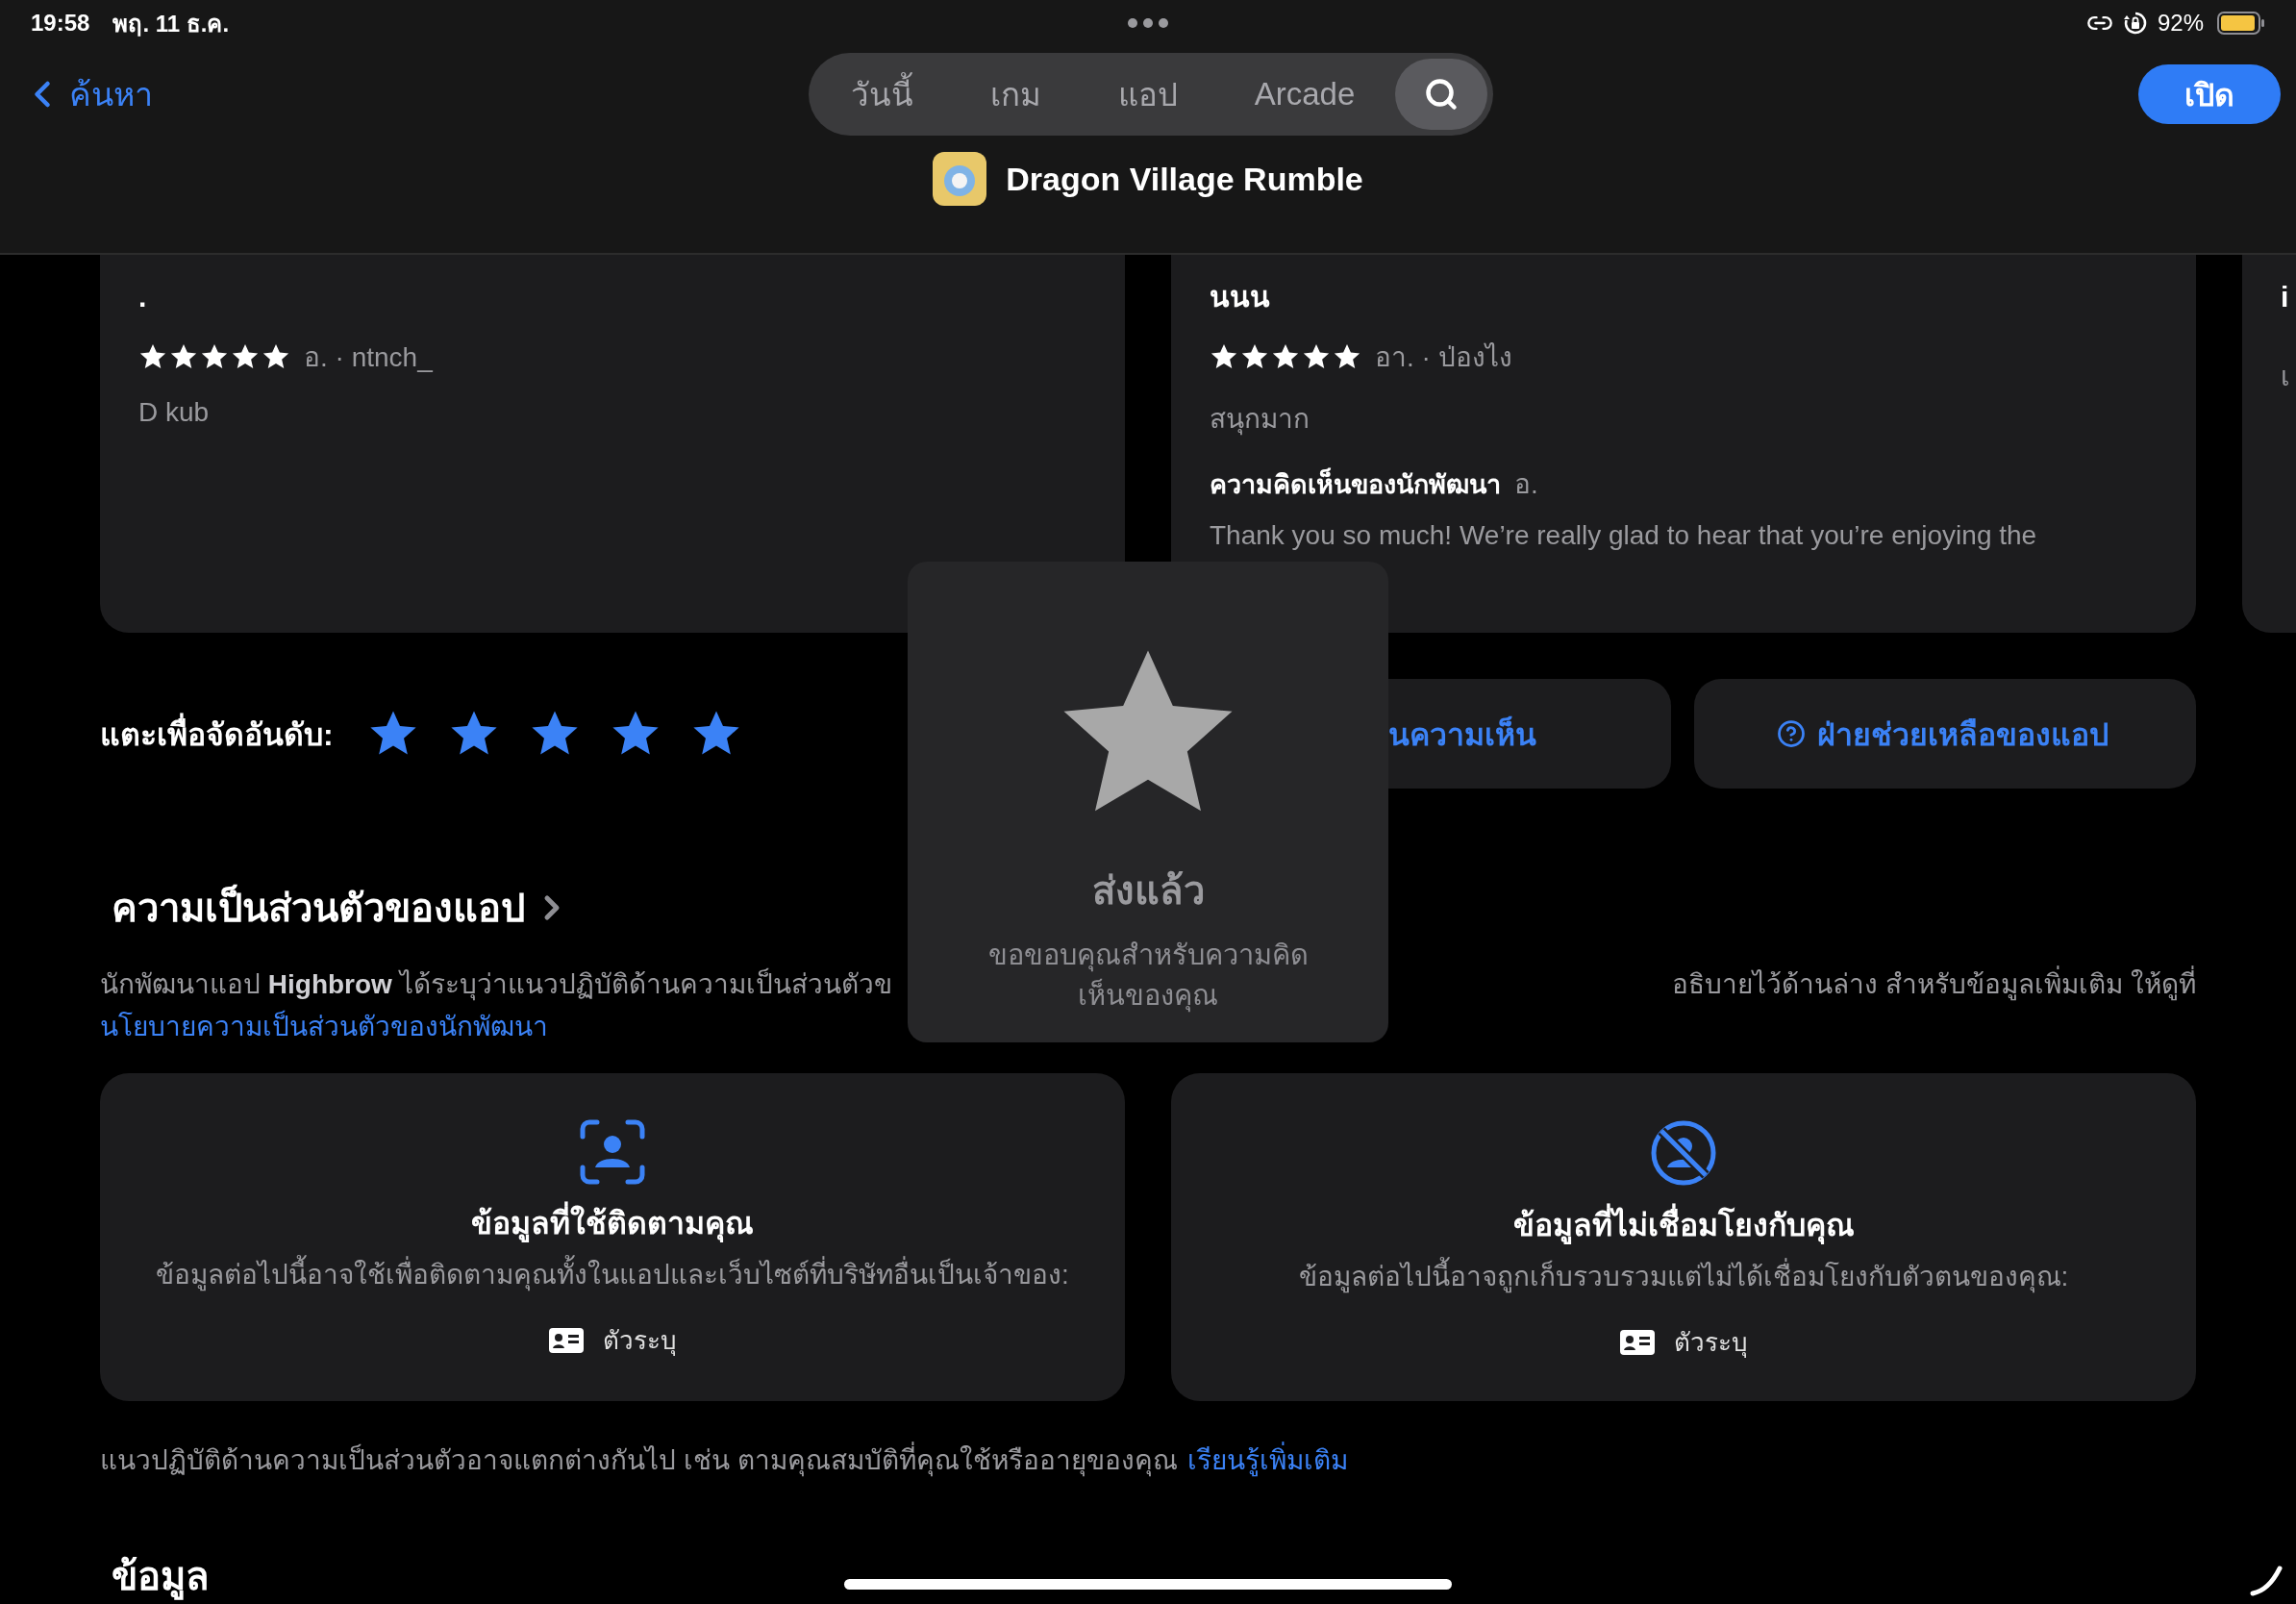  What do you see at coordinates (1147, 94) in the screenshot?
I see `tab: แอป` at bounding box center [1147, 94].